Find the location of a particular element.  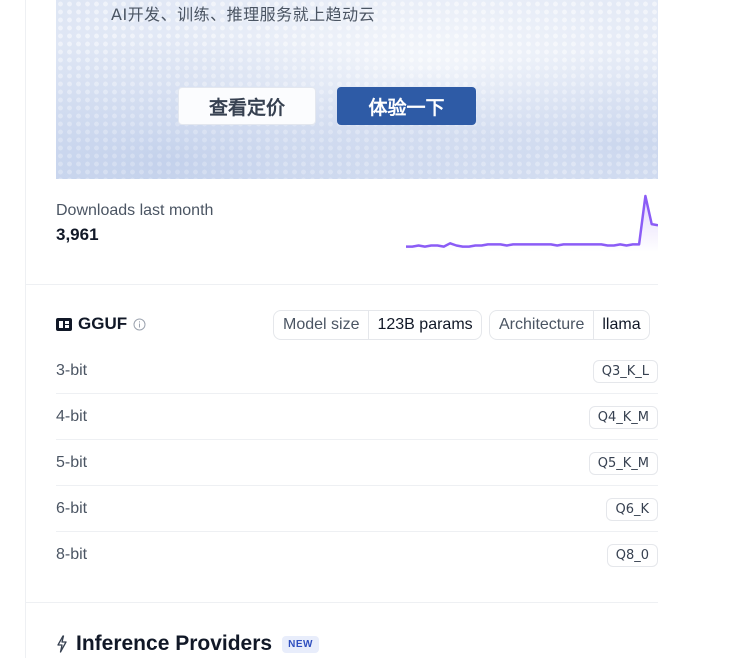

quant-file-button: Q3_K_L is located at coordinates (625, 371).